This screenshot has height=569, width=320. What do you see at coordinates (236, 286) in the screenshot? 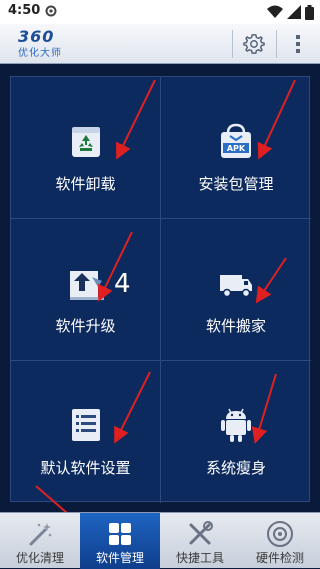
I see `truck-icon` at bounding box center [236, 286].